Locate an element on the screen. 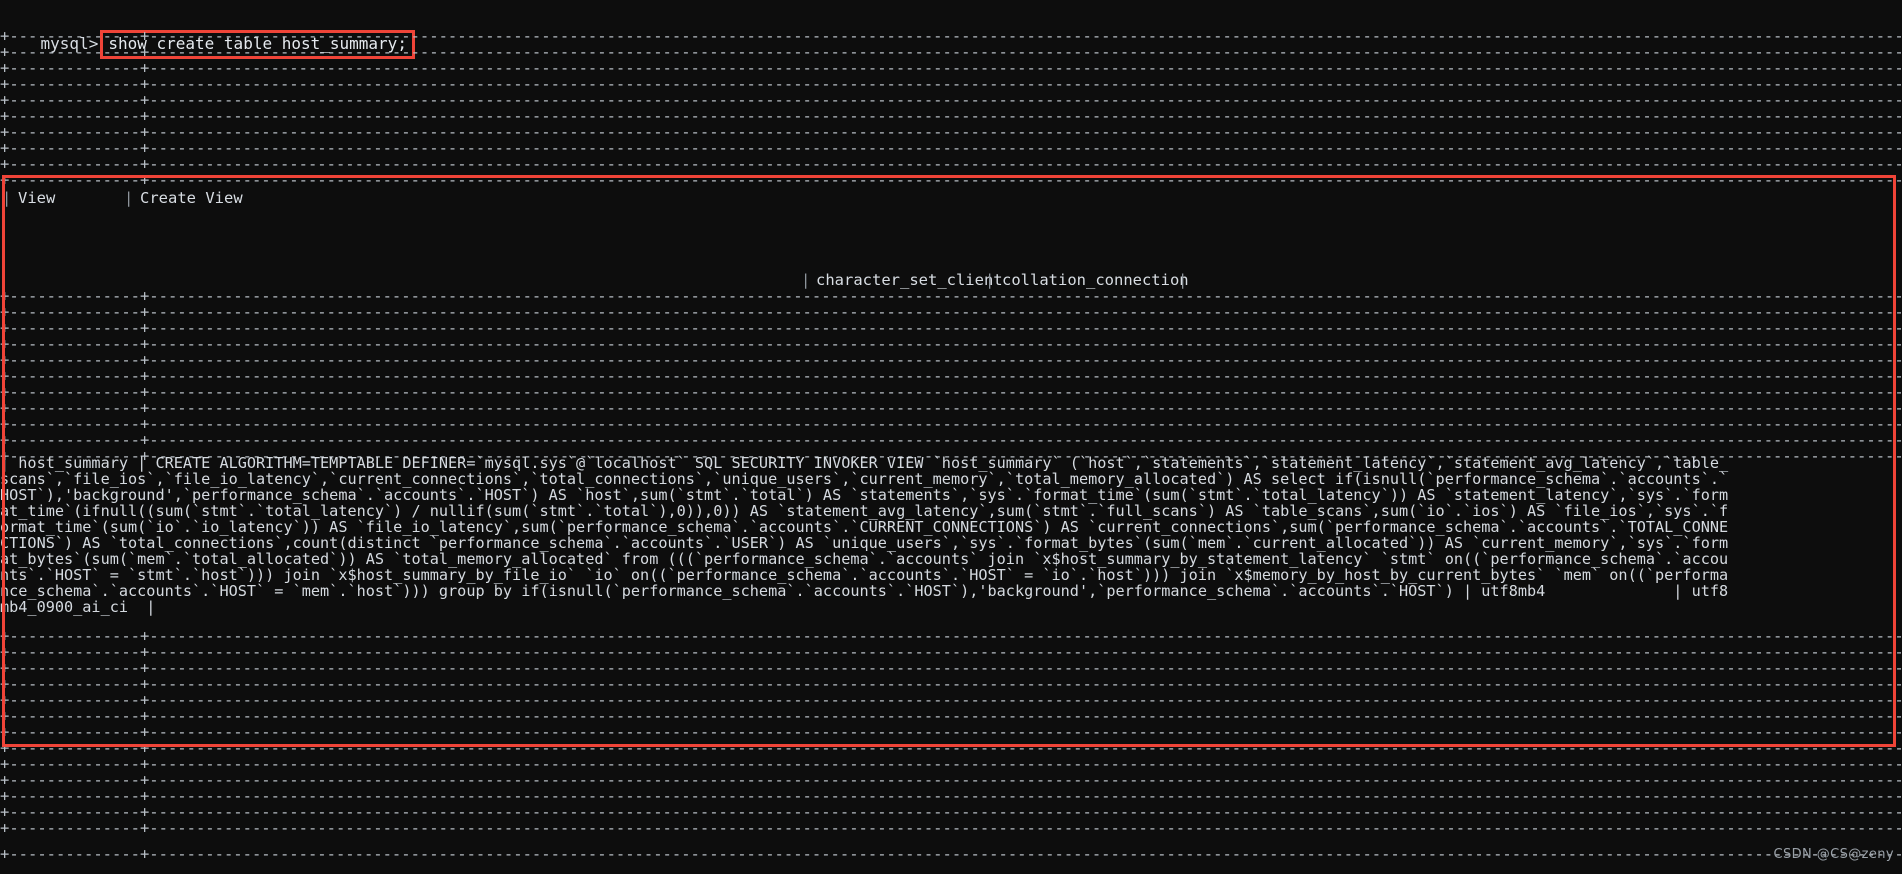 The image size is (1902, 874). header-pipe-2: | is located at coordinates (129, 198).